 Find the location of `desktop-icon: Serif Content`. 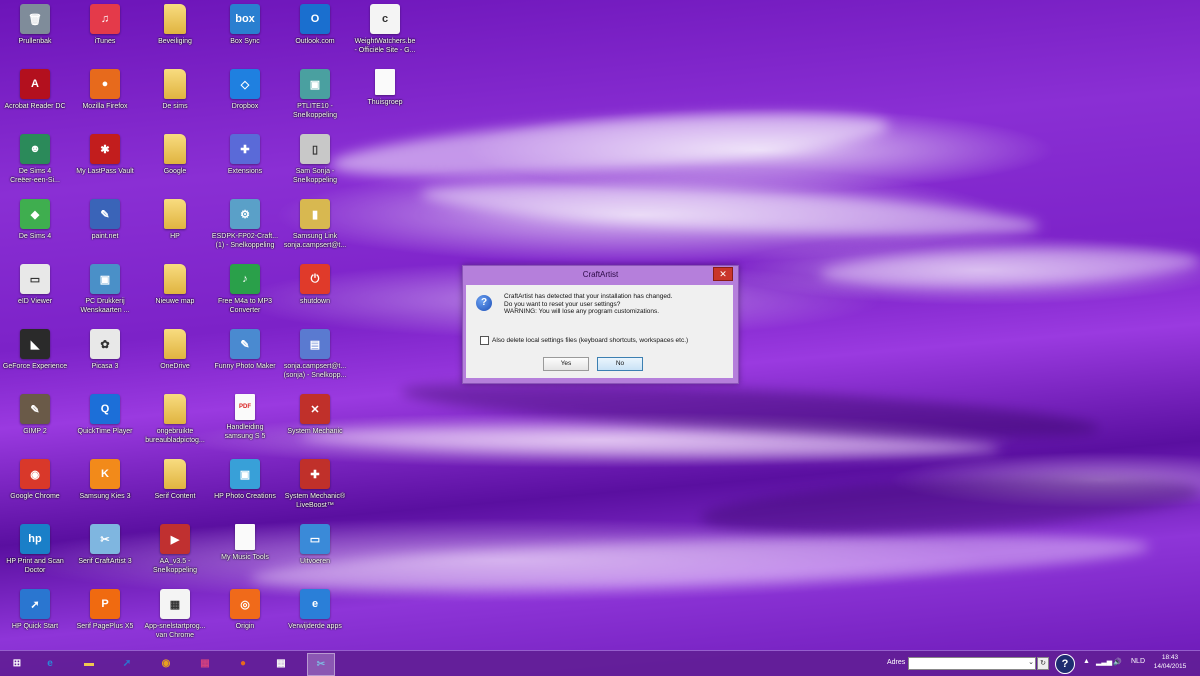

desktop-icon: Serif Content is located at coordinates (175, 490).